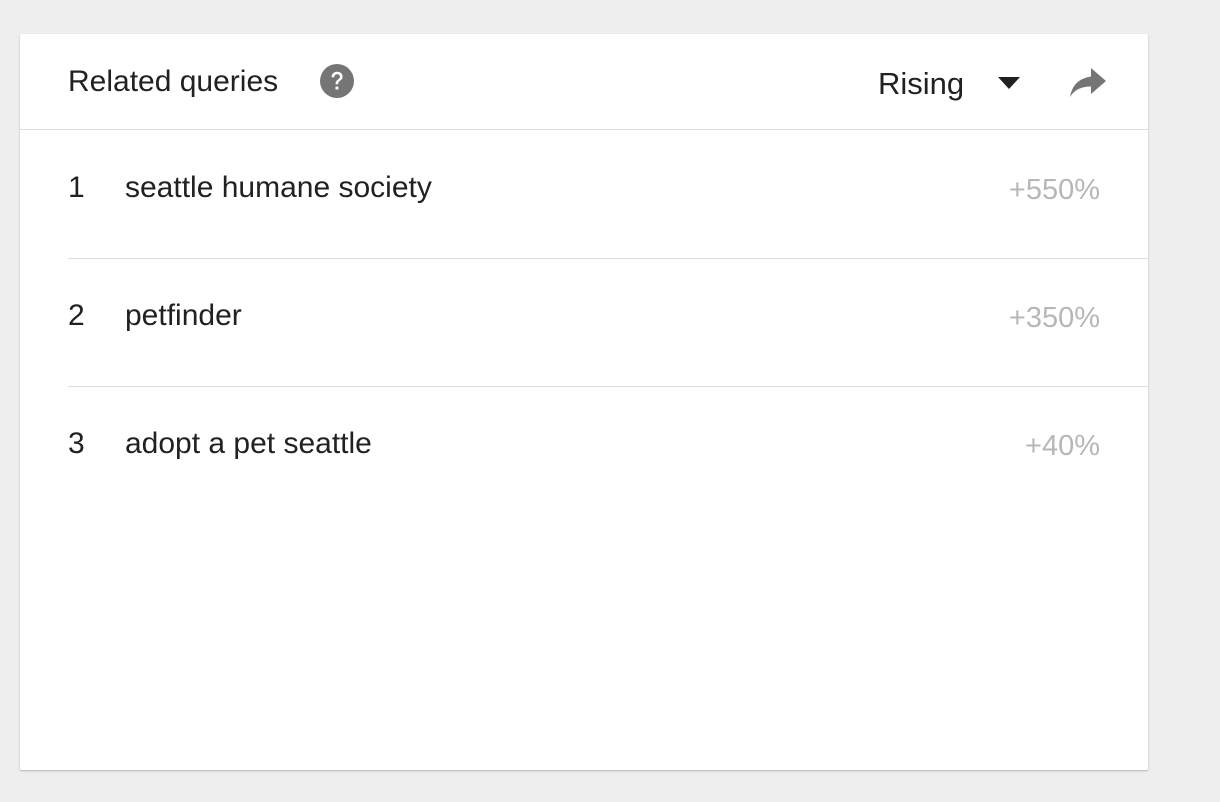 This screenshot has height=802, width=1220. What do you see at coordinates (584, 82) in the screenshot?
I see `card-header: Related queries Rising` at bounding box center [584, 82].